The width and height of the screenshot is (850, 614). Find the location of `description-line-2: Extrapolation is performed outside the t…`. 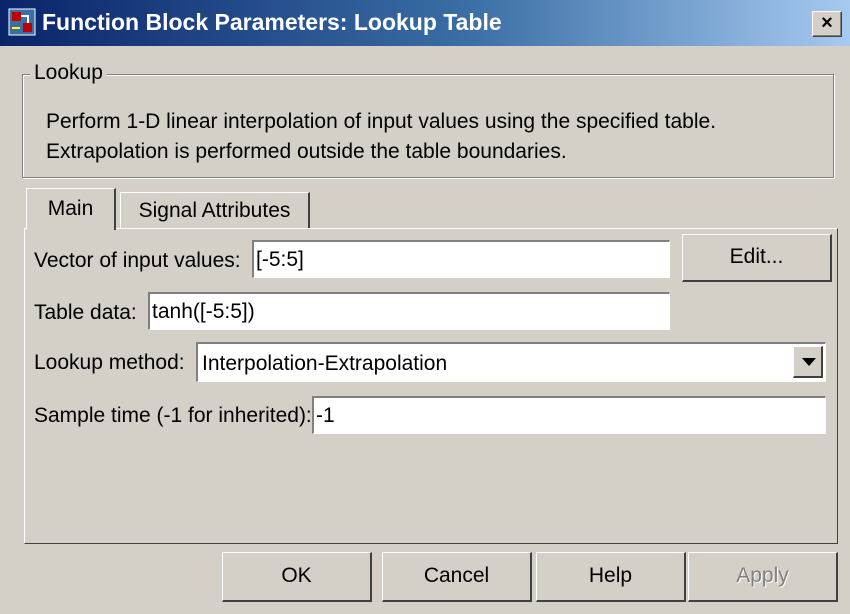

description-line-2: Extrapolation is performed outside the t… is located at coordinates (306, 151).